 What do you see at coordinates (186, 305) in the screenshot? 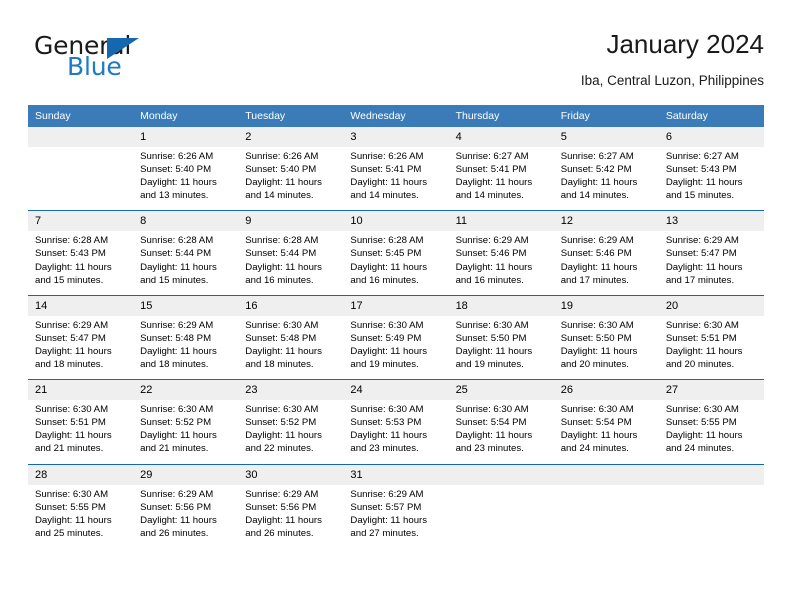
I see `day-number: 15` at bounding box center [186, 305].